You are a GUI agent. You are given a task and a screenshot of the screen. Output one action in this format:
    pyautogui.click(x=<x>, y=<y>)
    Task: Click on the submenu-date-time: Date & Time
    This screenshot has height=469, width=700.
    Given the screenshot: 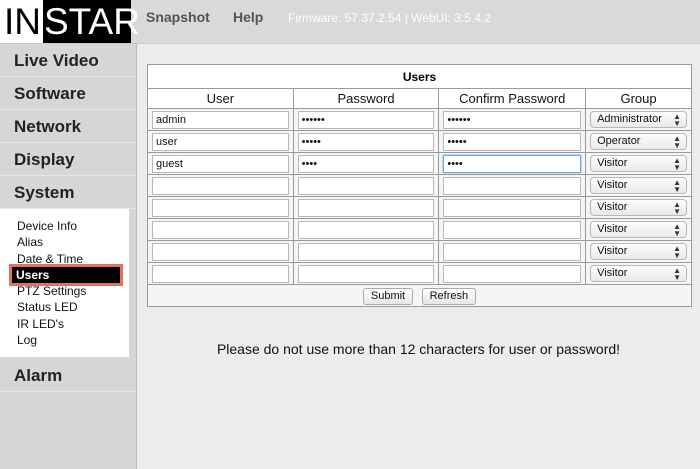 What is the action you would take?
    pyautogui.click(x=64, y=259)
    